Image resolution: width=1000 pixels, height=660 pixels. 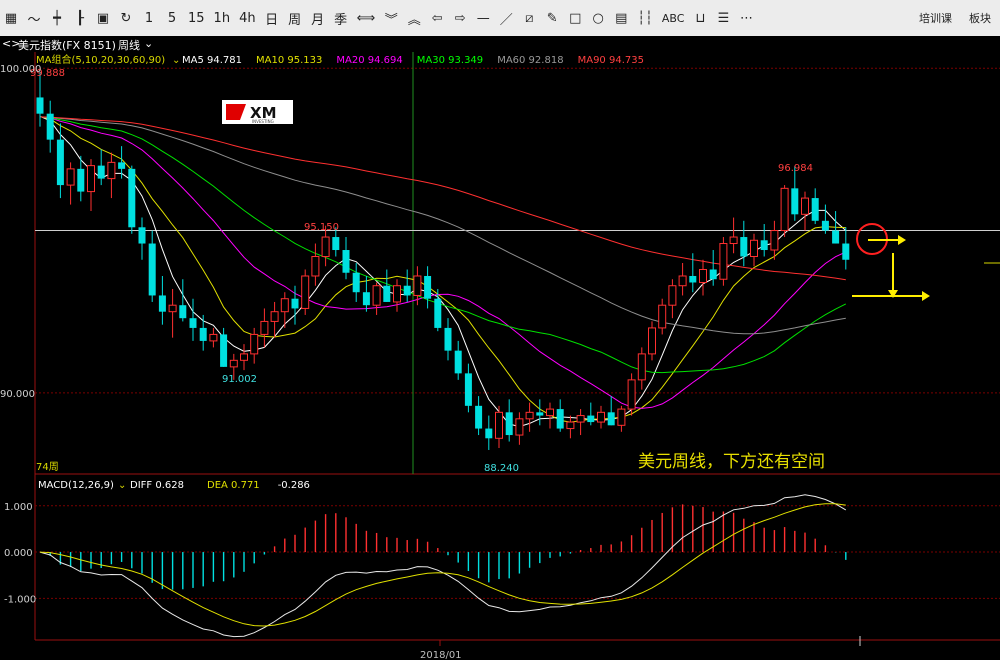 I want to click on ma-legend-2: MA10 95.133, so click(x=289, y=60).